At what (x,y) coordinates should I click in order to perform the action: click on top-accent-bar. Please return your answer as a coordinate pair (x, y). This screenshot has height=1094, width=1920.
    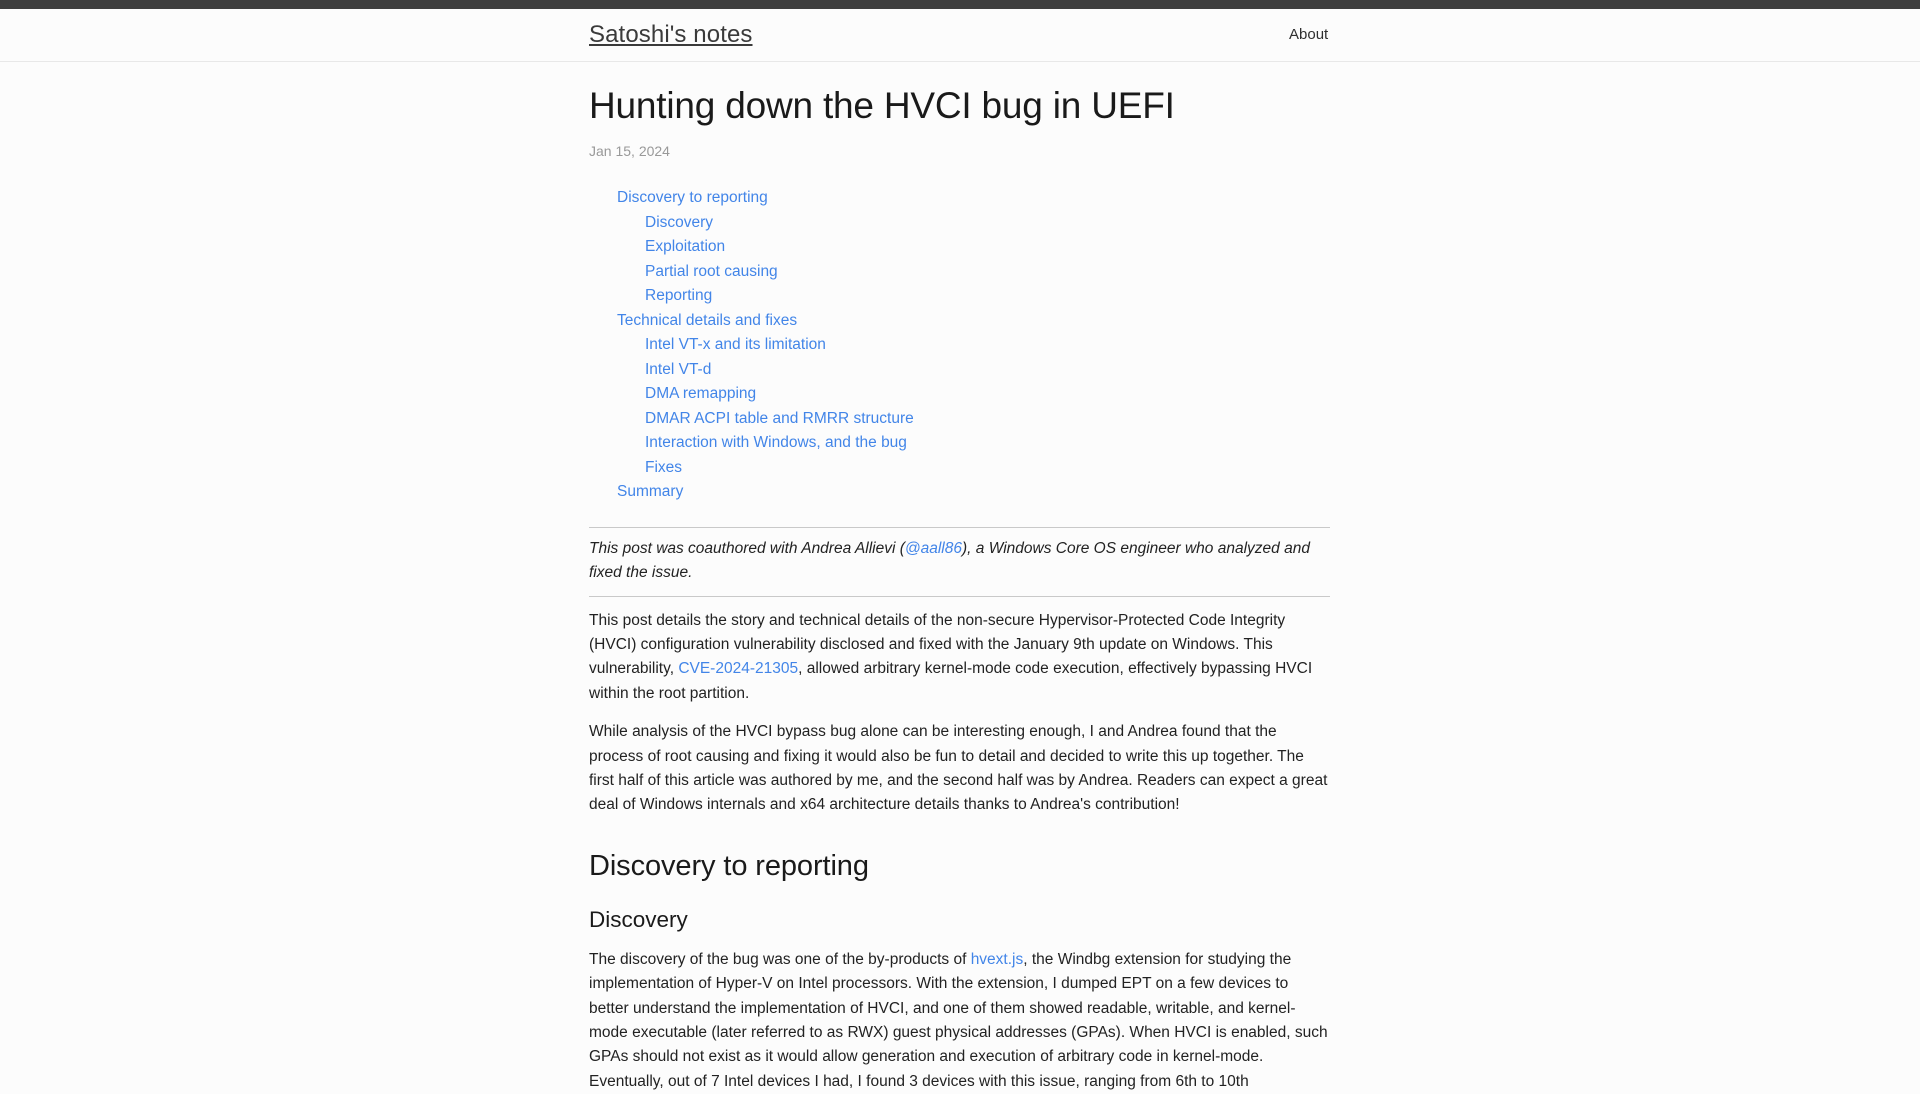
    Looking at the image, I should click on (960, 4).